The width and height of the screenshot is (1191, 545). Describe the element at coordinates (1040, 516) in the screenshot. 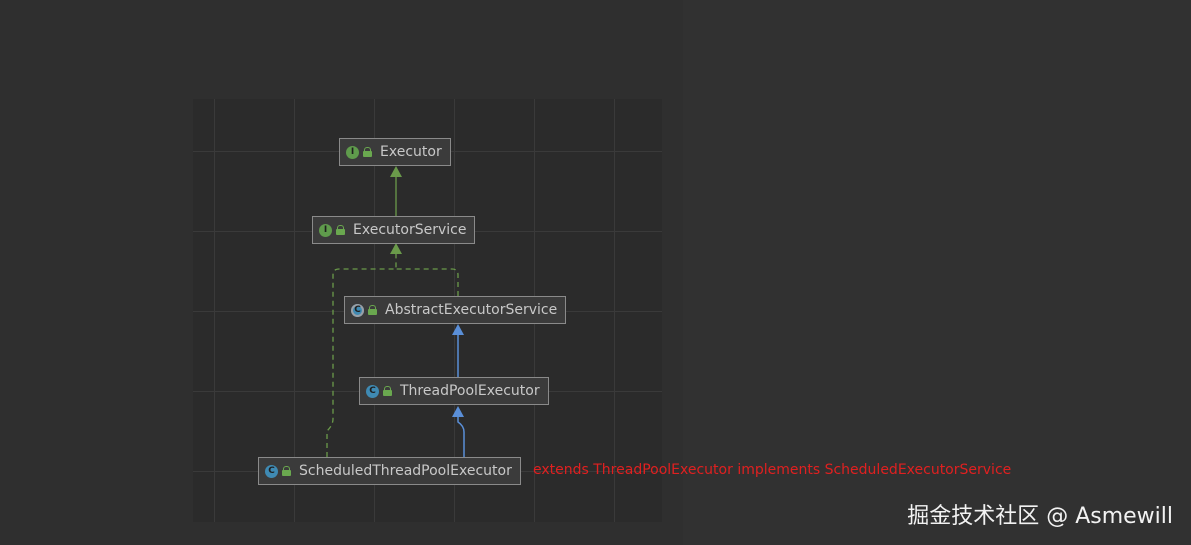

I see `watermark: 掘金技术社区 @ Asmewill` at that location.